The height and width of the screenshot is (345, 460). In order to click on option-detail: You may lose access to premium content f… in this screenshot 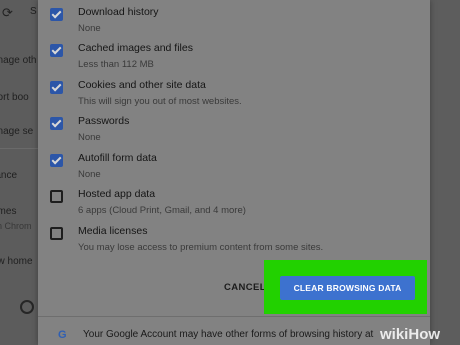, I will do `click(201, 247)`.